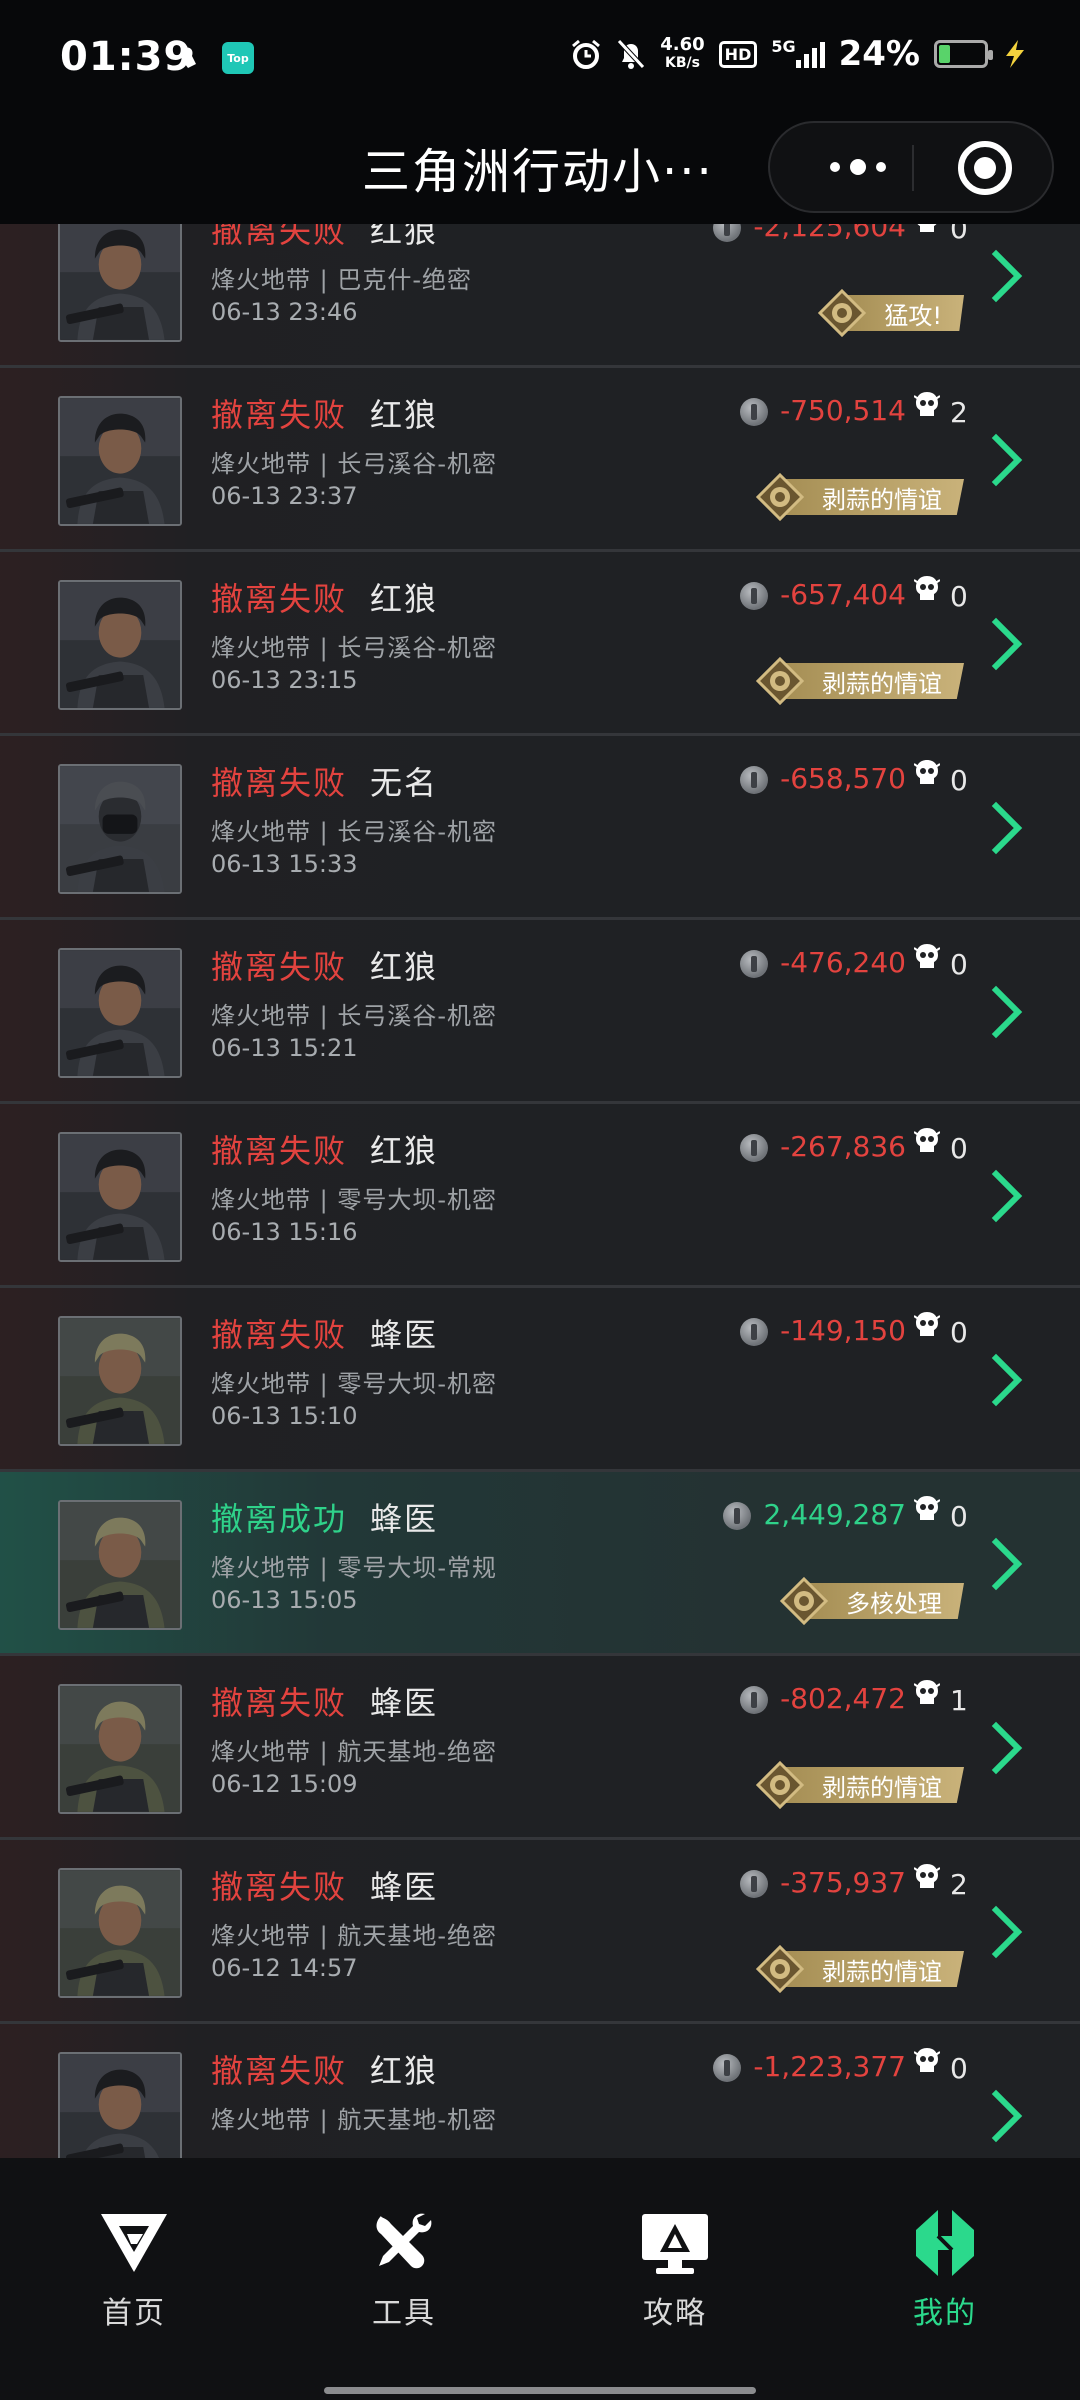  I want to click on asset-change-value: -658,570, so click(843, 778).